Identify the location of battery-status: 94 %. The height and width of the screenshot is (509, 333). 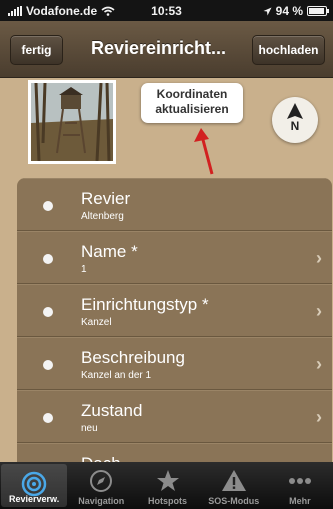
(296, 11).